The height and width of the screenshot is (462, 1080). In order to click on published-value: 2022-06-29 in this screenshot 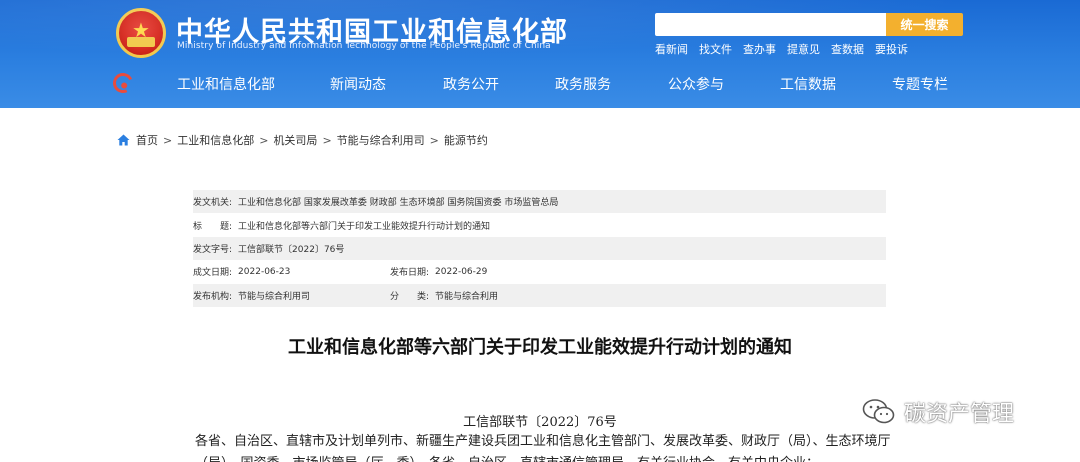, I will do `click(461, 271)`.